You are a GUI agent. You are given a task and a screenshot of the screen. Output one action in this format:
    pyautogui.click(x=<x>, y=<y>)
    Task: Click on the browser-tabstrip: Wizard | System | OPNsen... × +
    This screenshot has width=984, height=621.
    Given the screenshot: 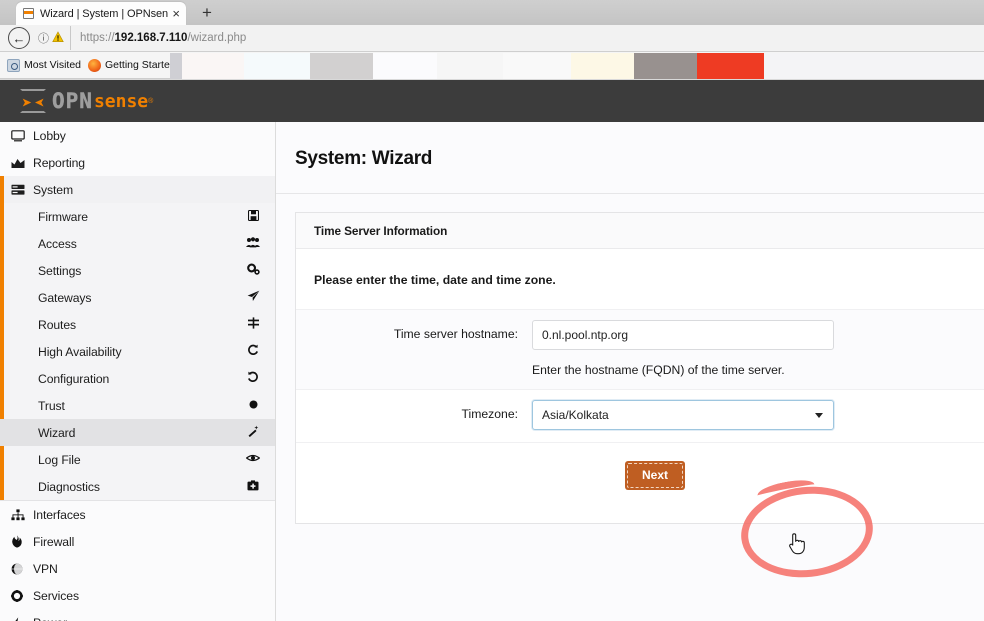 What is the action you would take?
    pyautogui.click(x=492, y=12)
    